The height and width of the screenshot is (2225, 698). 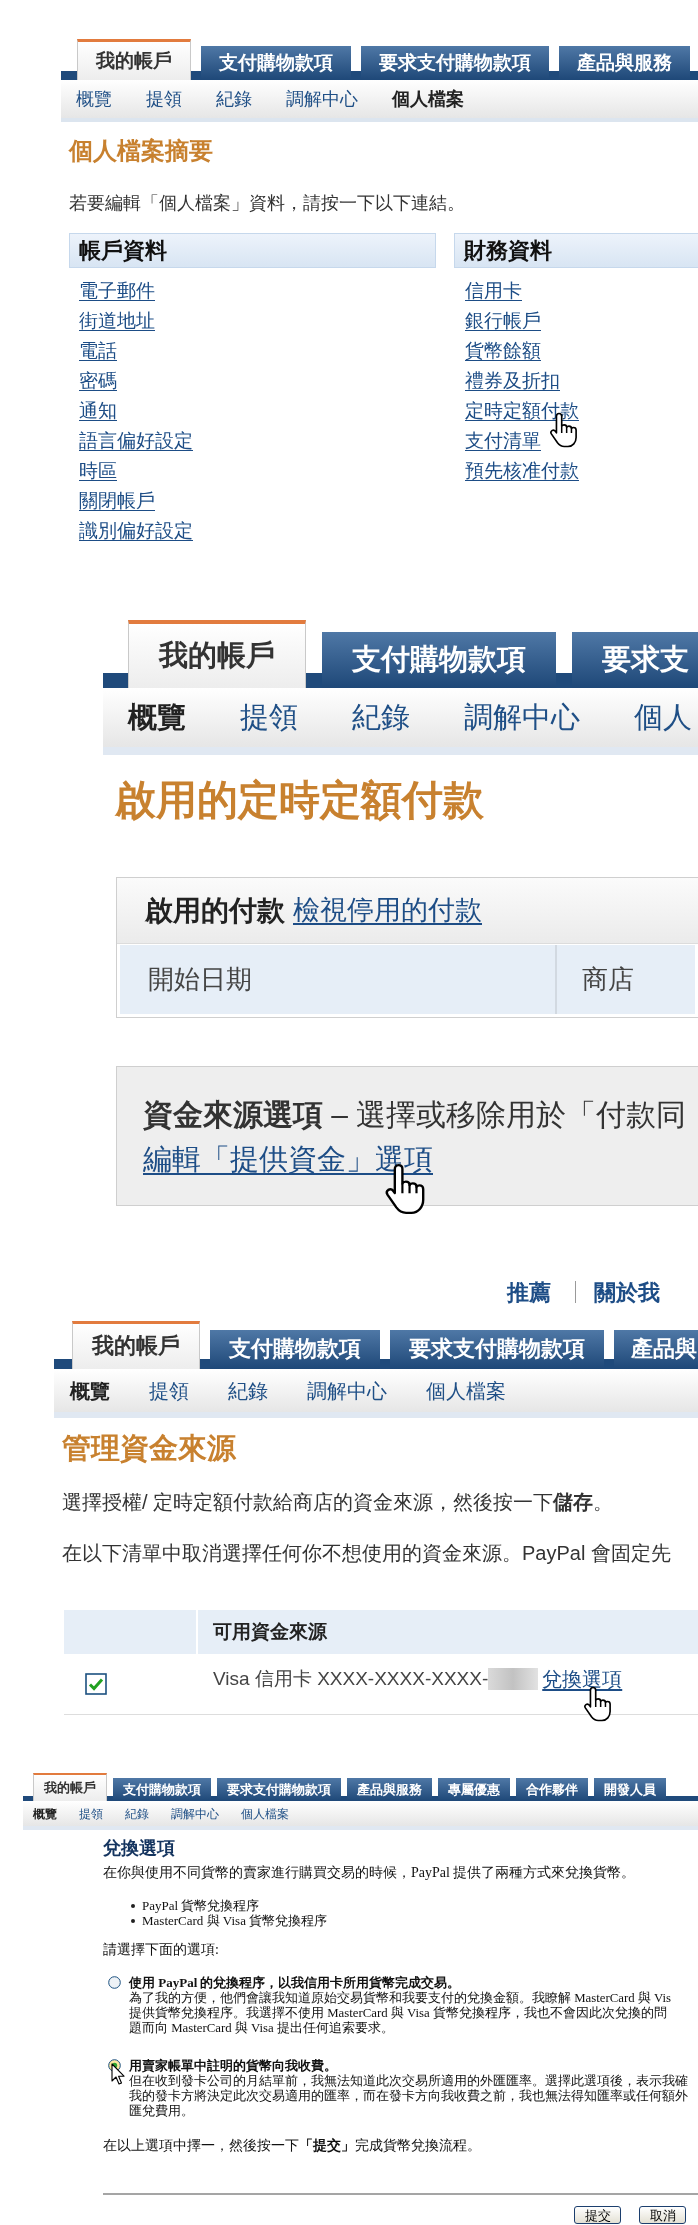 What do you see at coordinates (117, 321) in the screenshot?
I see `profile-link: 街道地址` at bounding box center [117, 321].